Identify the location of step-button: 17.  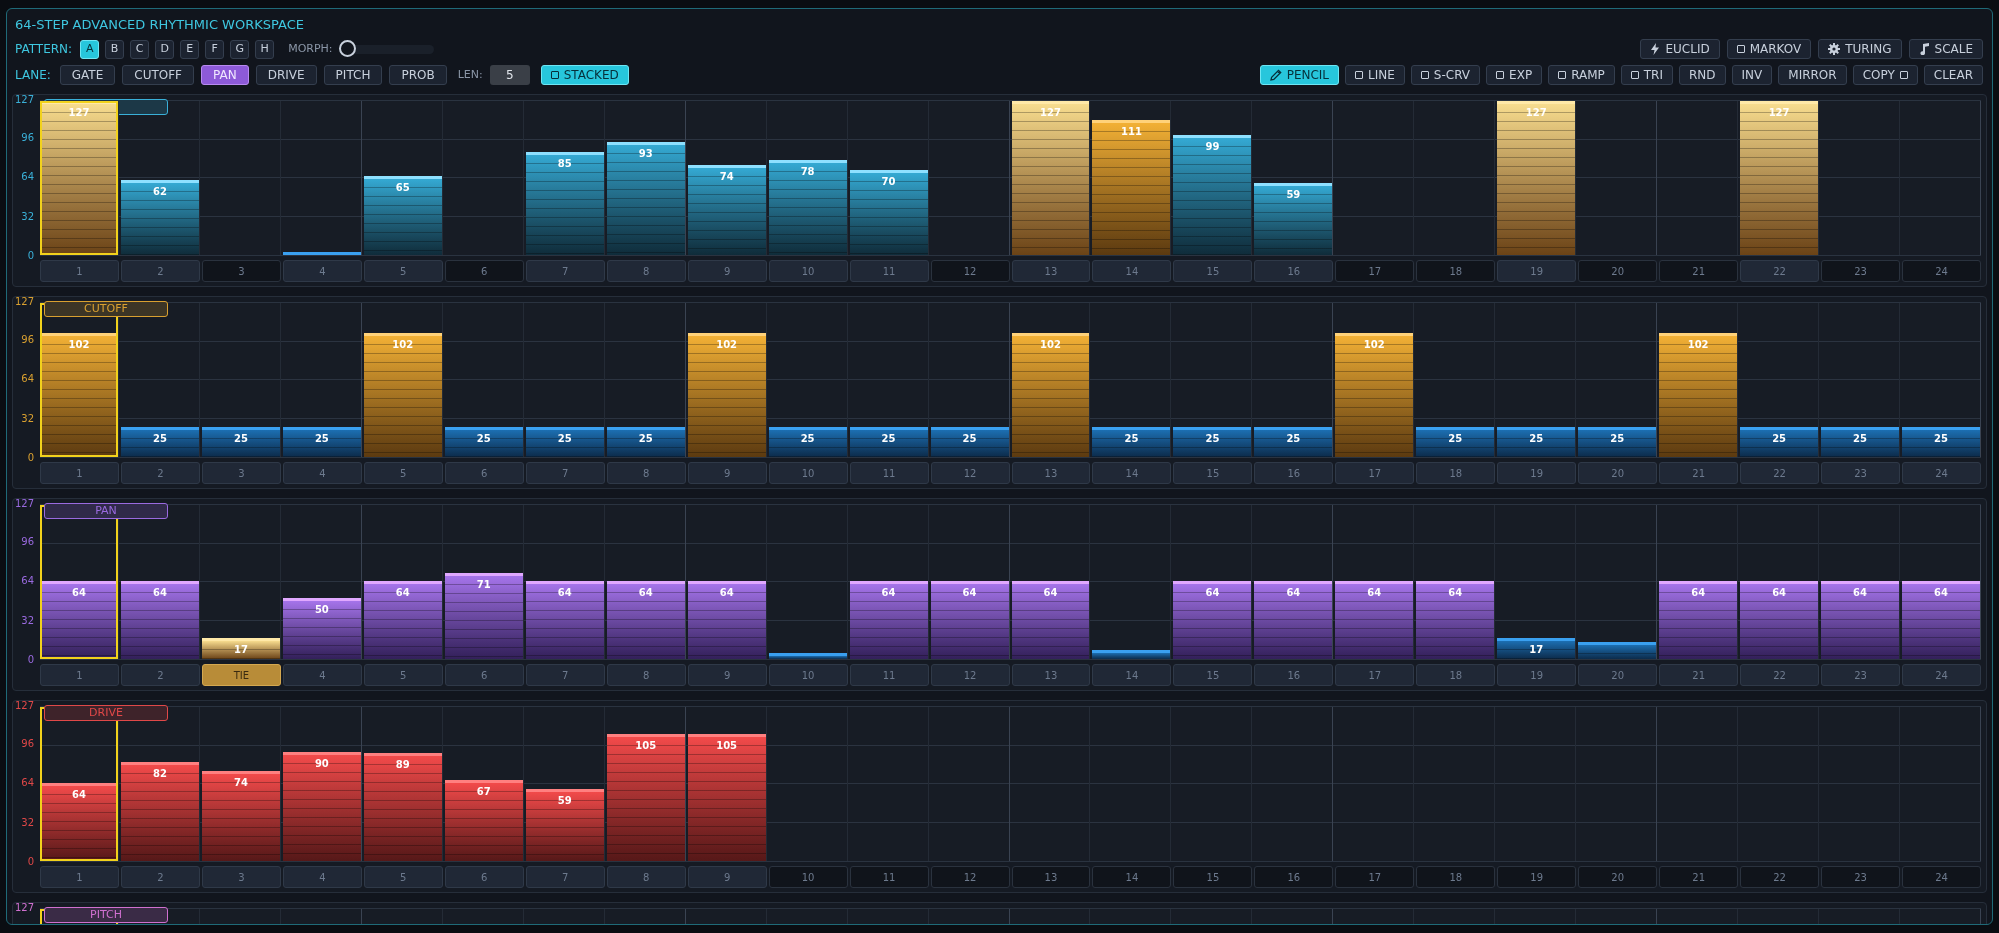
(1375, 675).